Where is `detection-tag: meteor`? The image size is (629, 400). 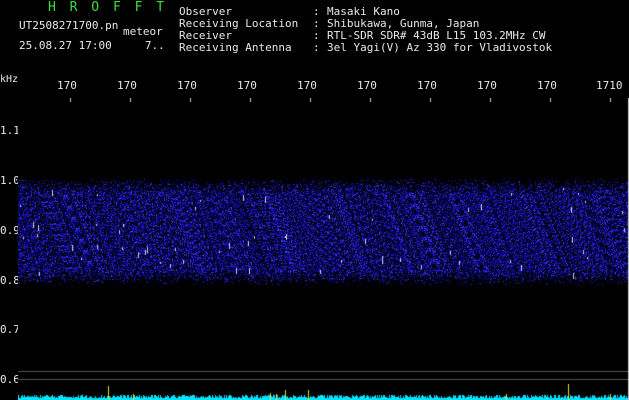
detection-tag: meteor is located at coordinates (143, 31).